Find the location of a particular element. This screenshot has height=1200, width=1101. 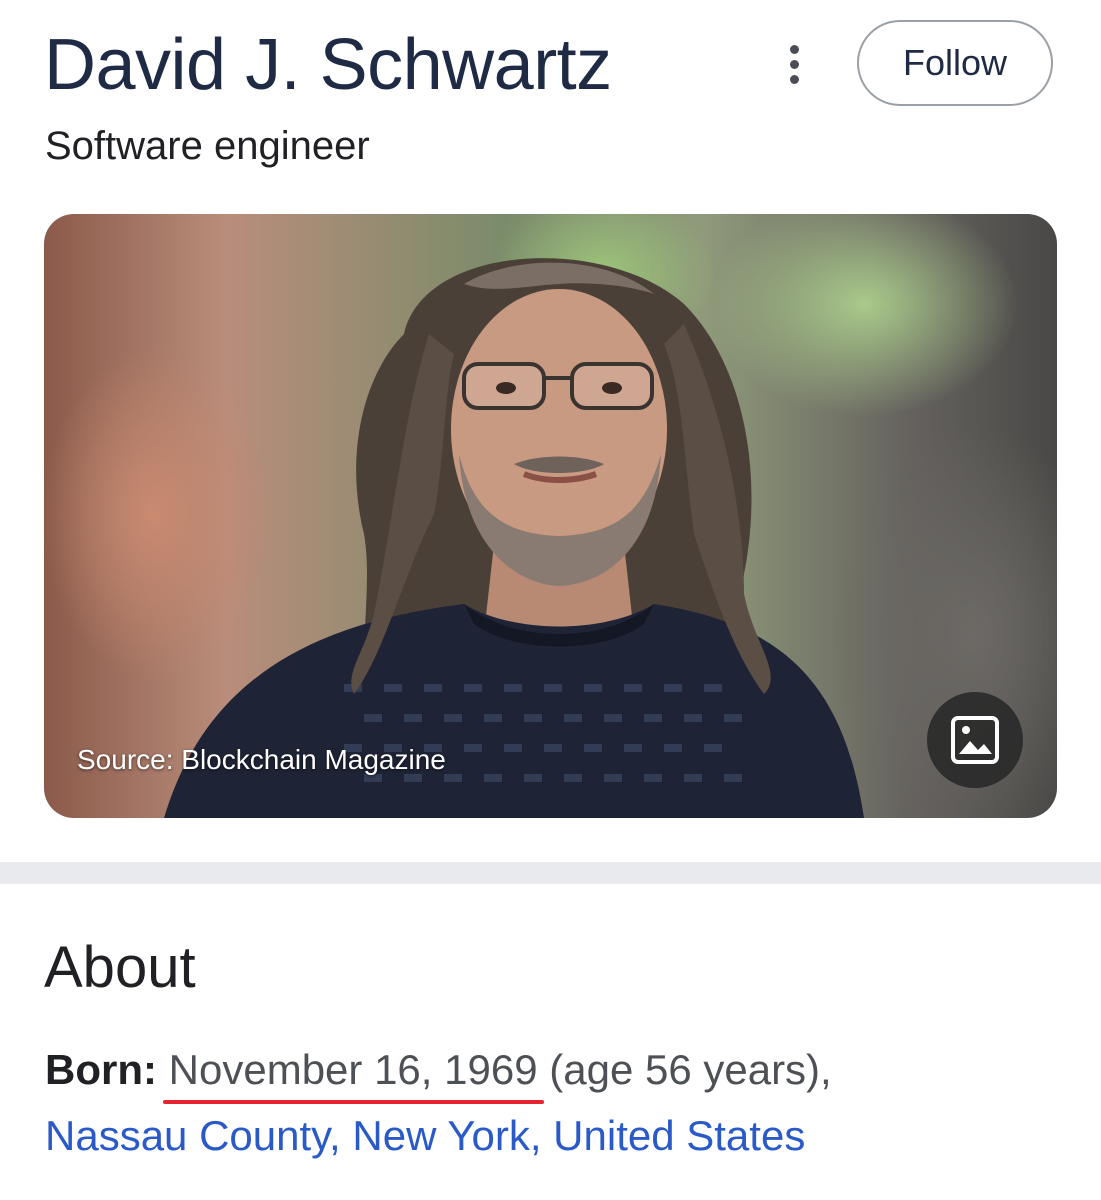

section-divider is located at coordinates (550, 873).